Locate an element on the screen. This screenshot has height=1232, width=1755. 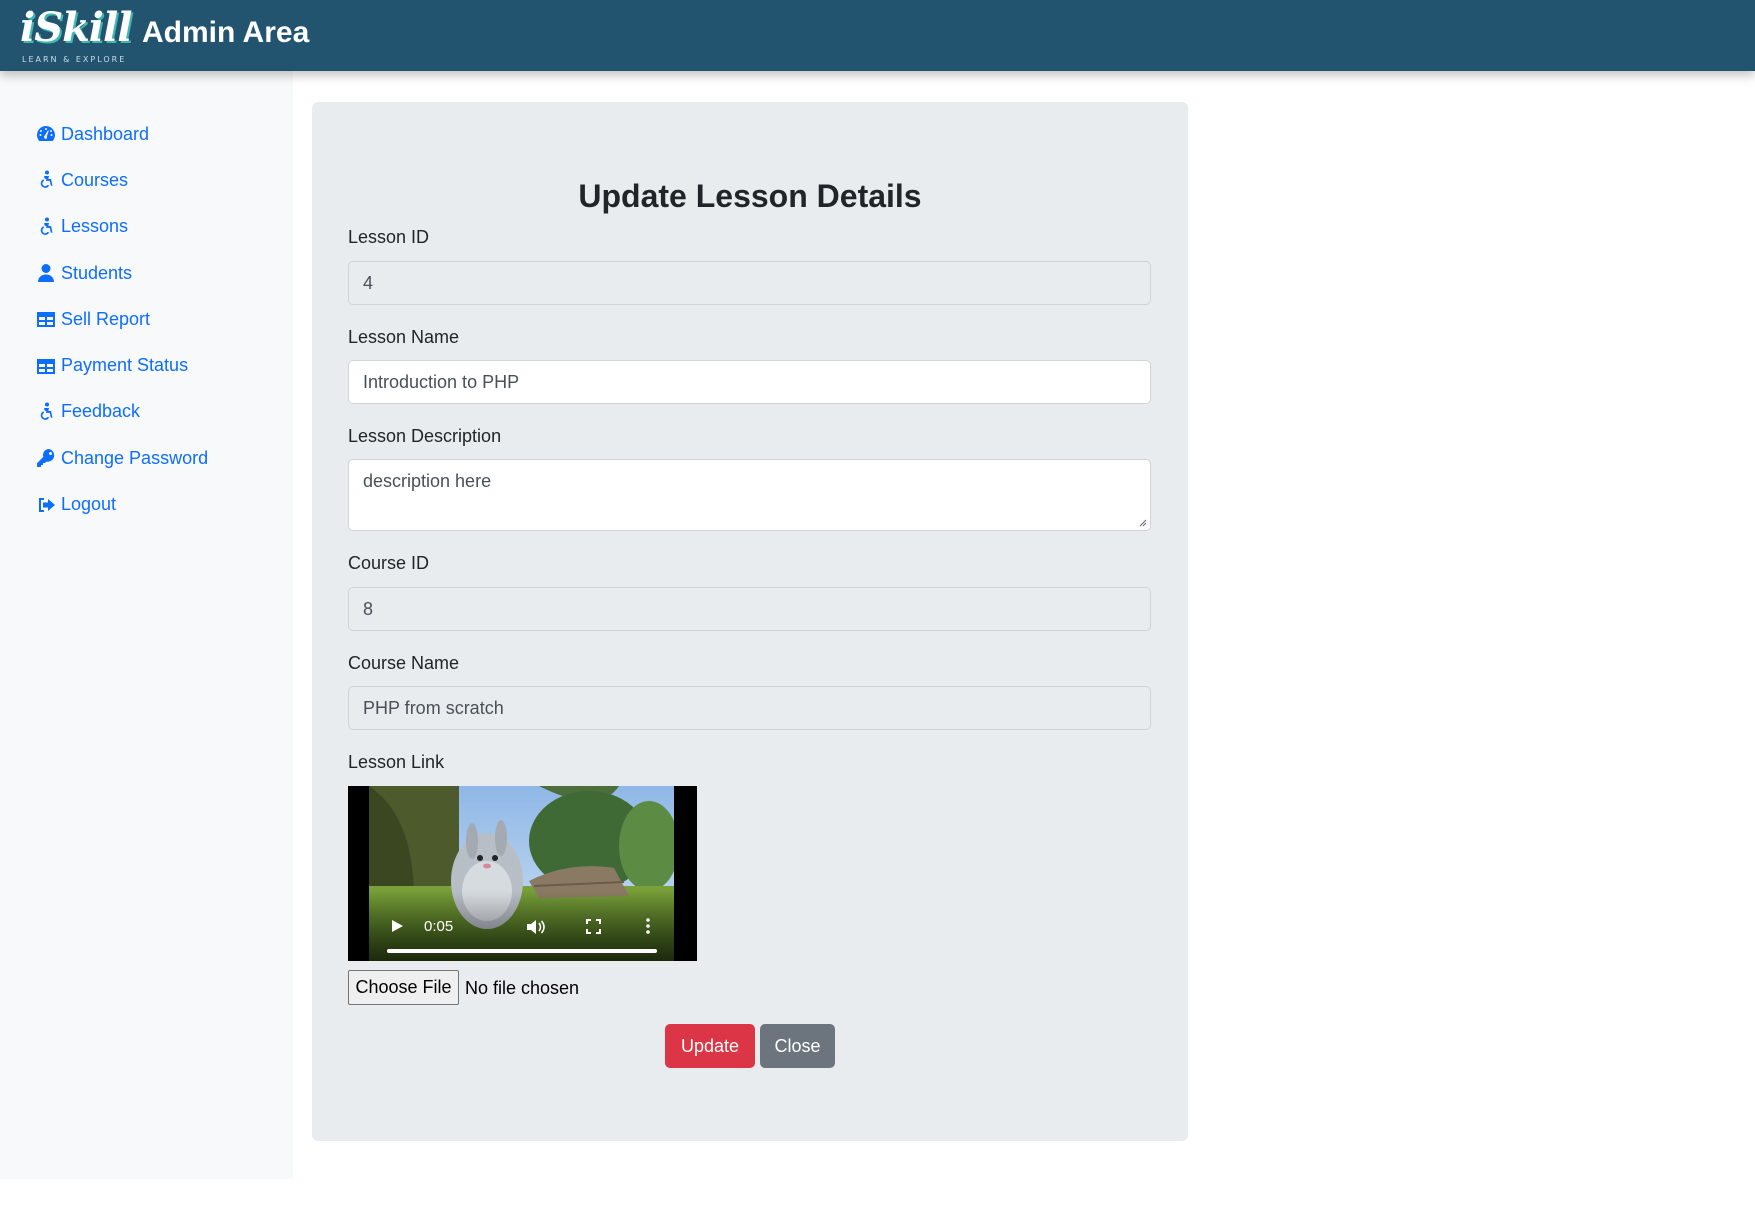
sidebar-item-dashboard: Dashboard is located at coordinates (146, 134).